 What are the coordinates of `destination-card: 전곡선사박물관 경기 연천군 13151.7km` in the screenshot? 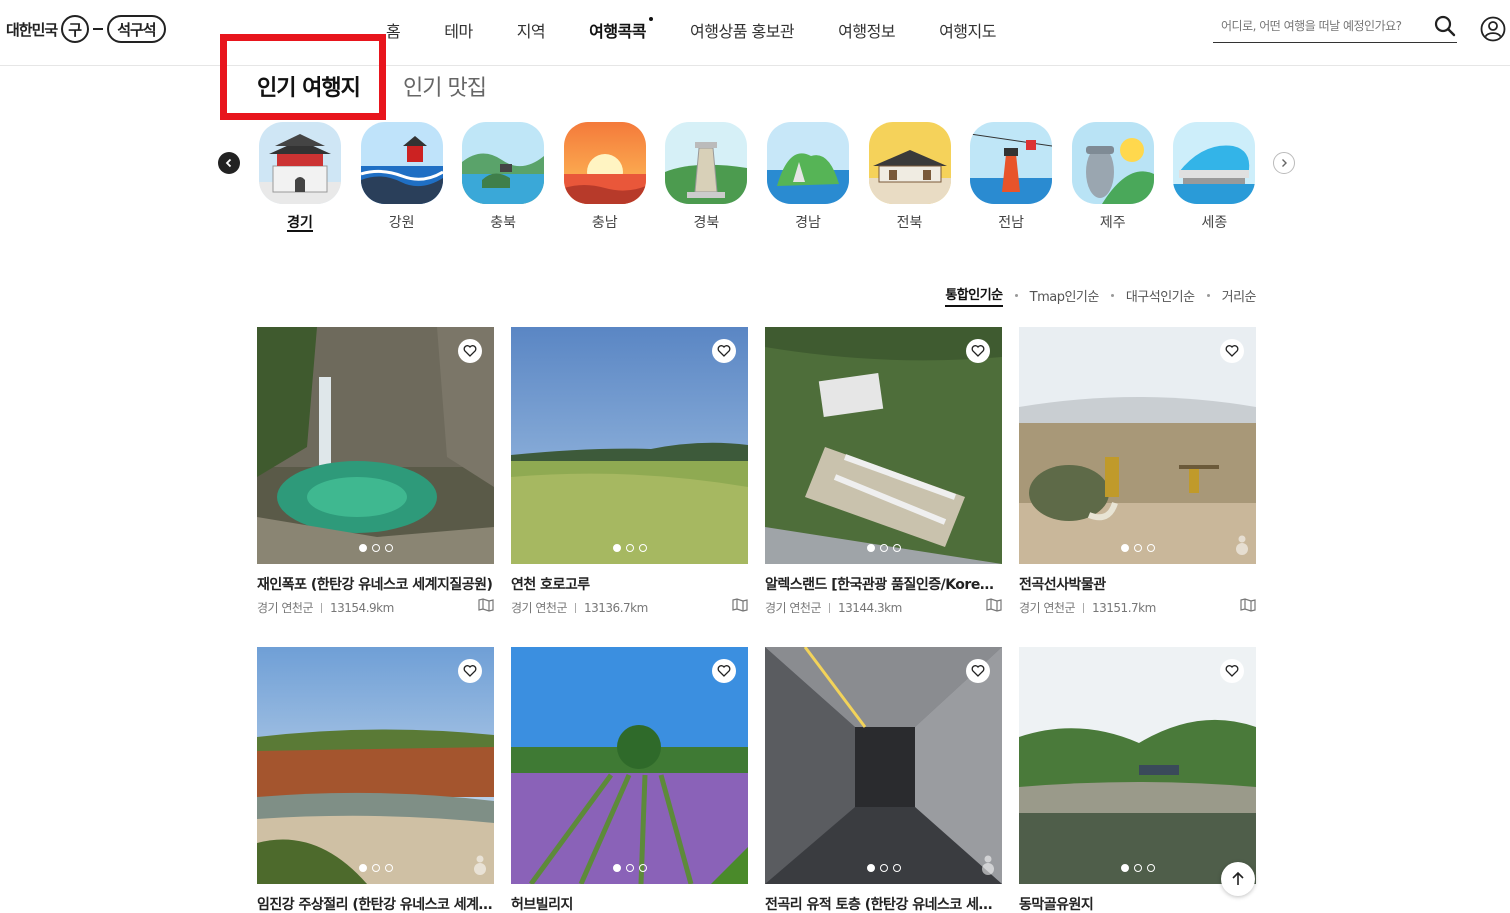 It's located at (1137, 471).